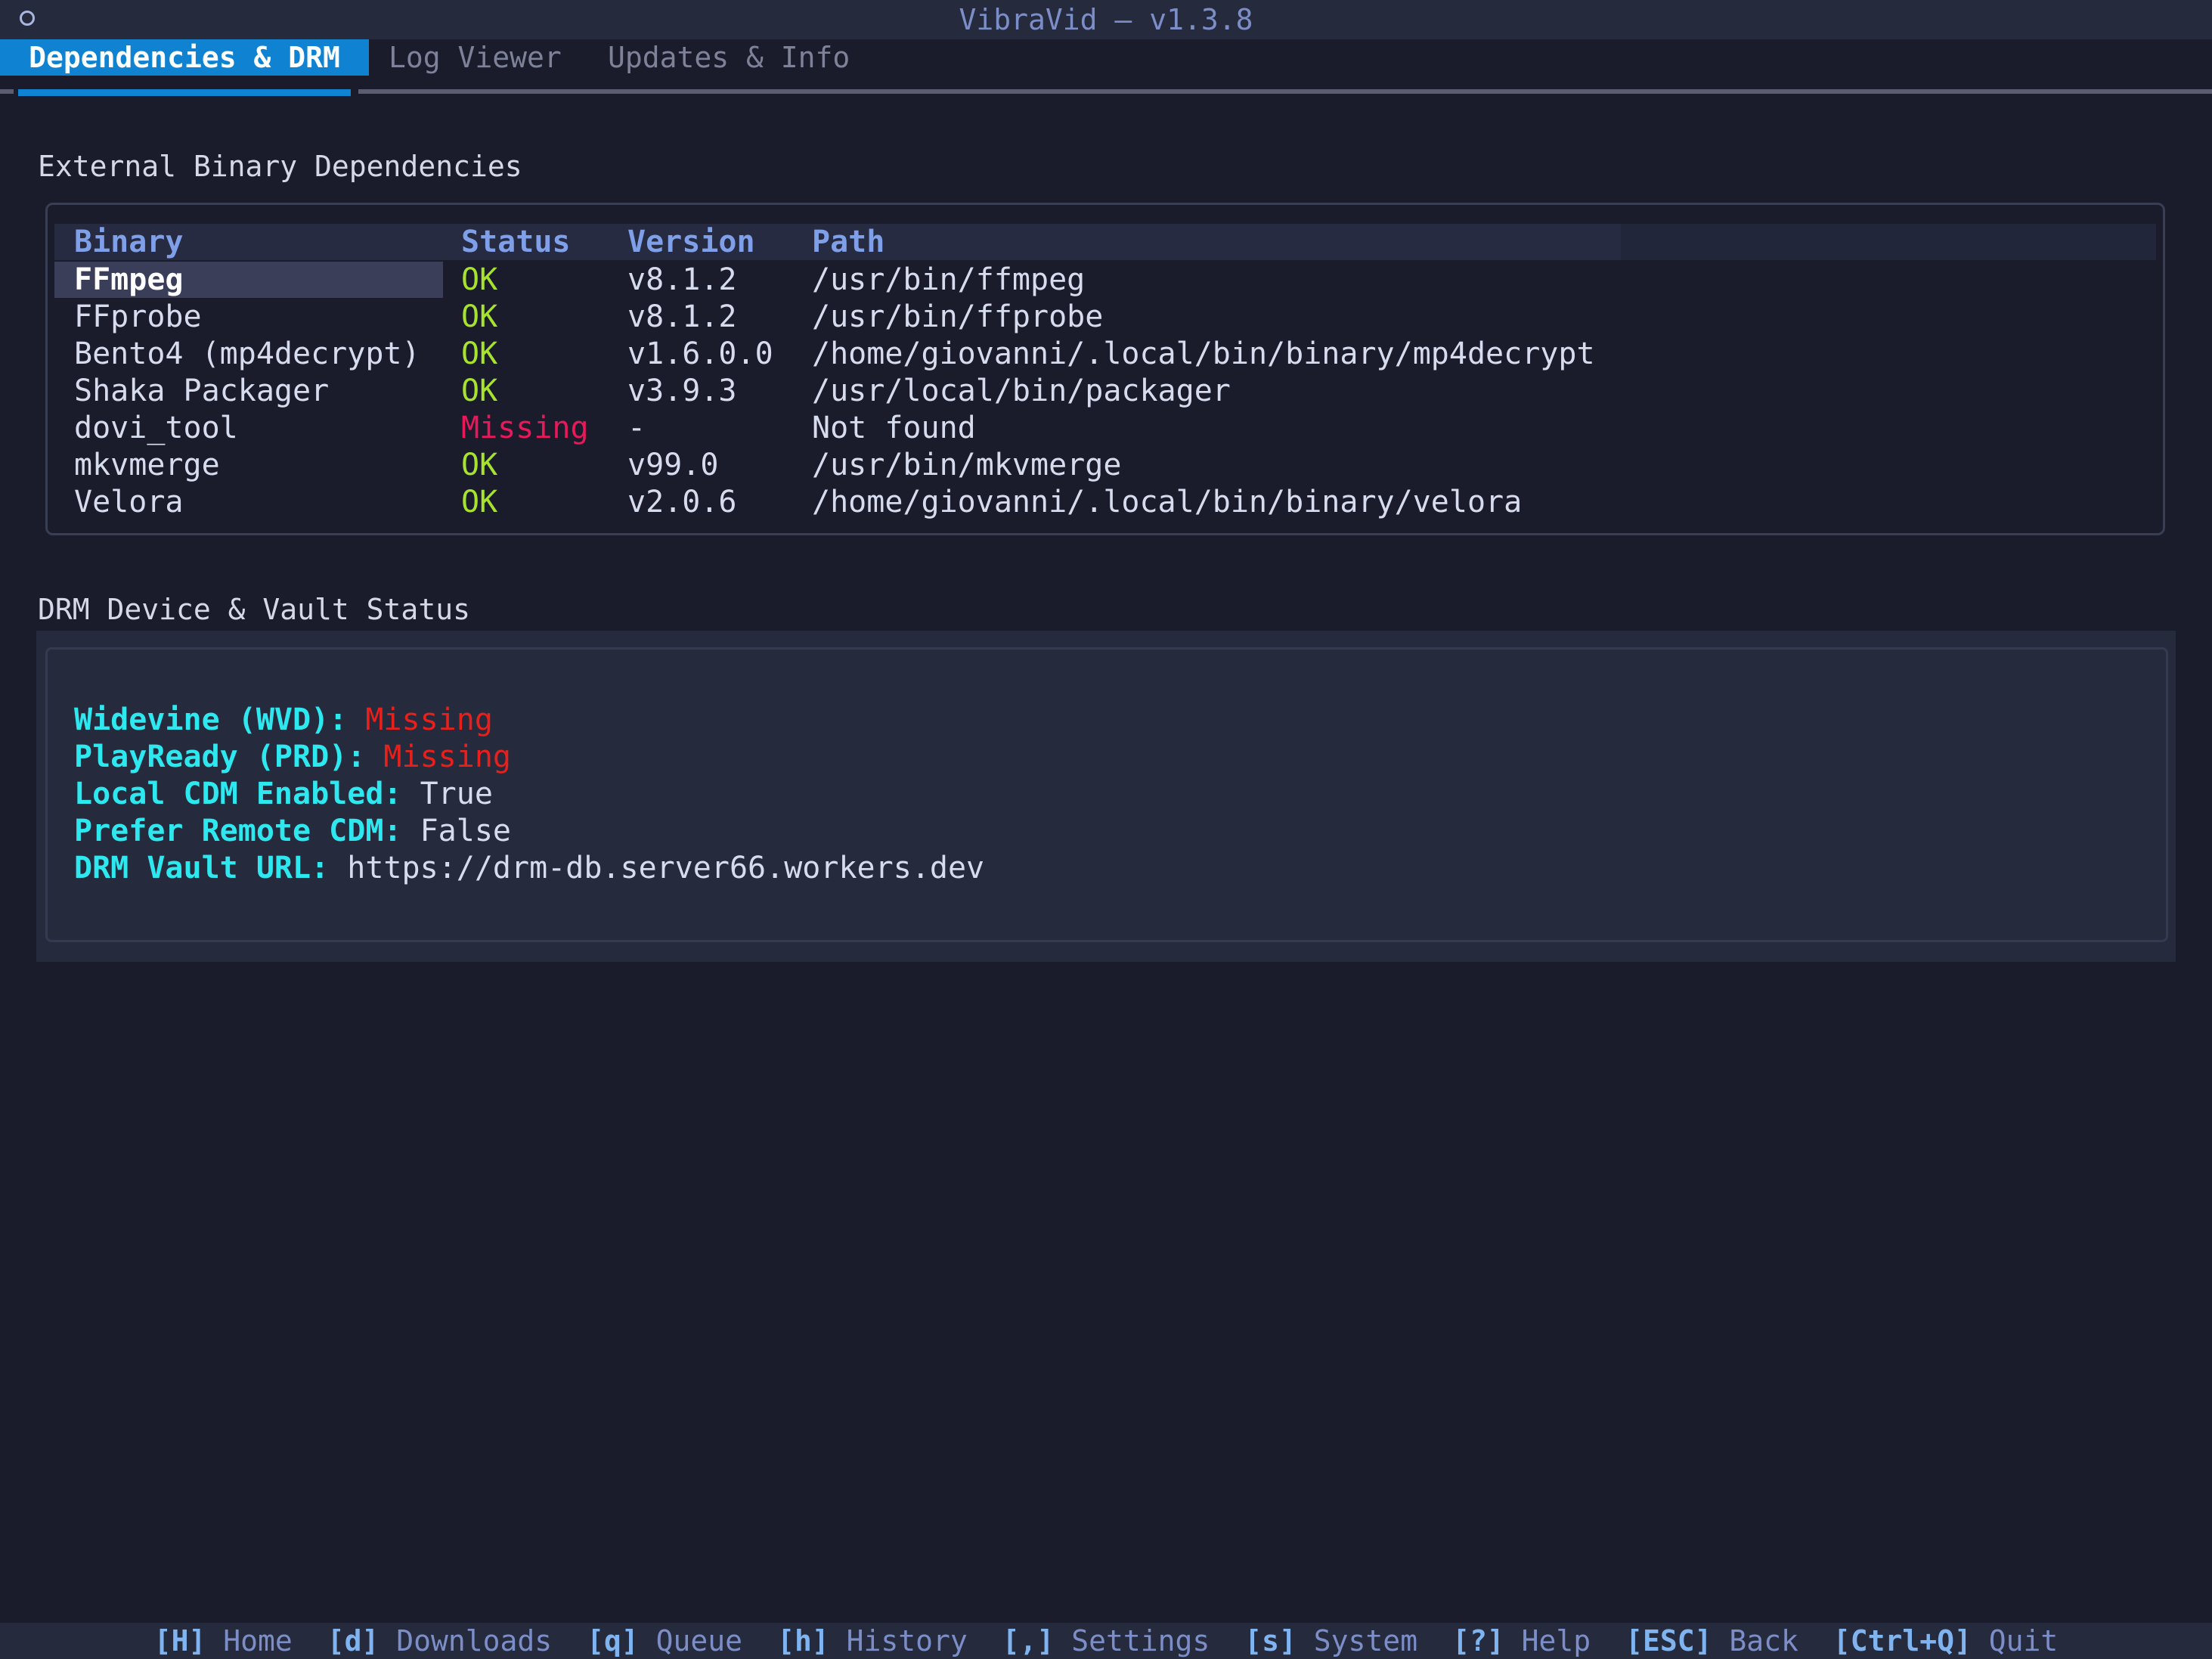 The width and height of the screenshot is (2212, 1659). What do you see at coordinates (894, 428) in the screenshot?
I see `dep-path-cell: Not found` at bounding box center [894, 428].